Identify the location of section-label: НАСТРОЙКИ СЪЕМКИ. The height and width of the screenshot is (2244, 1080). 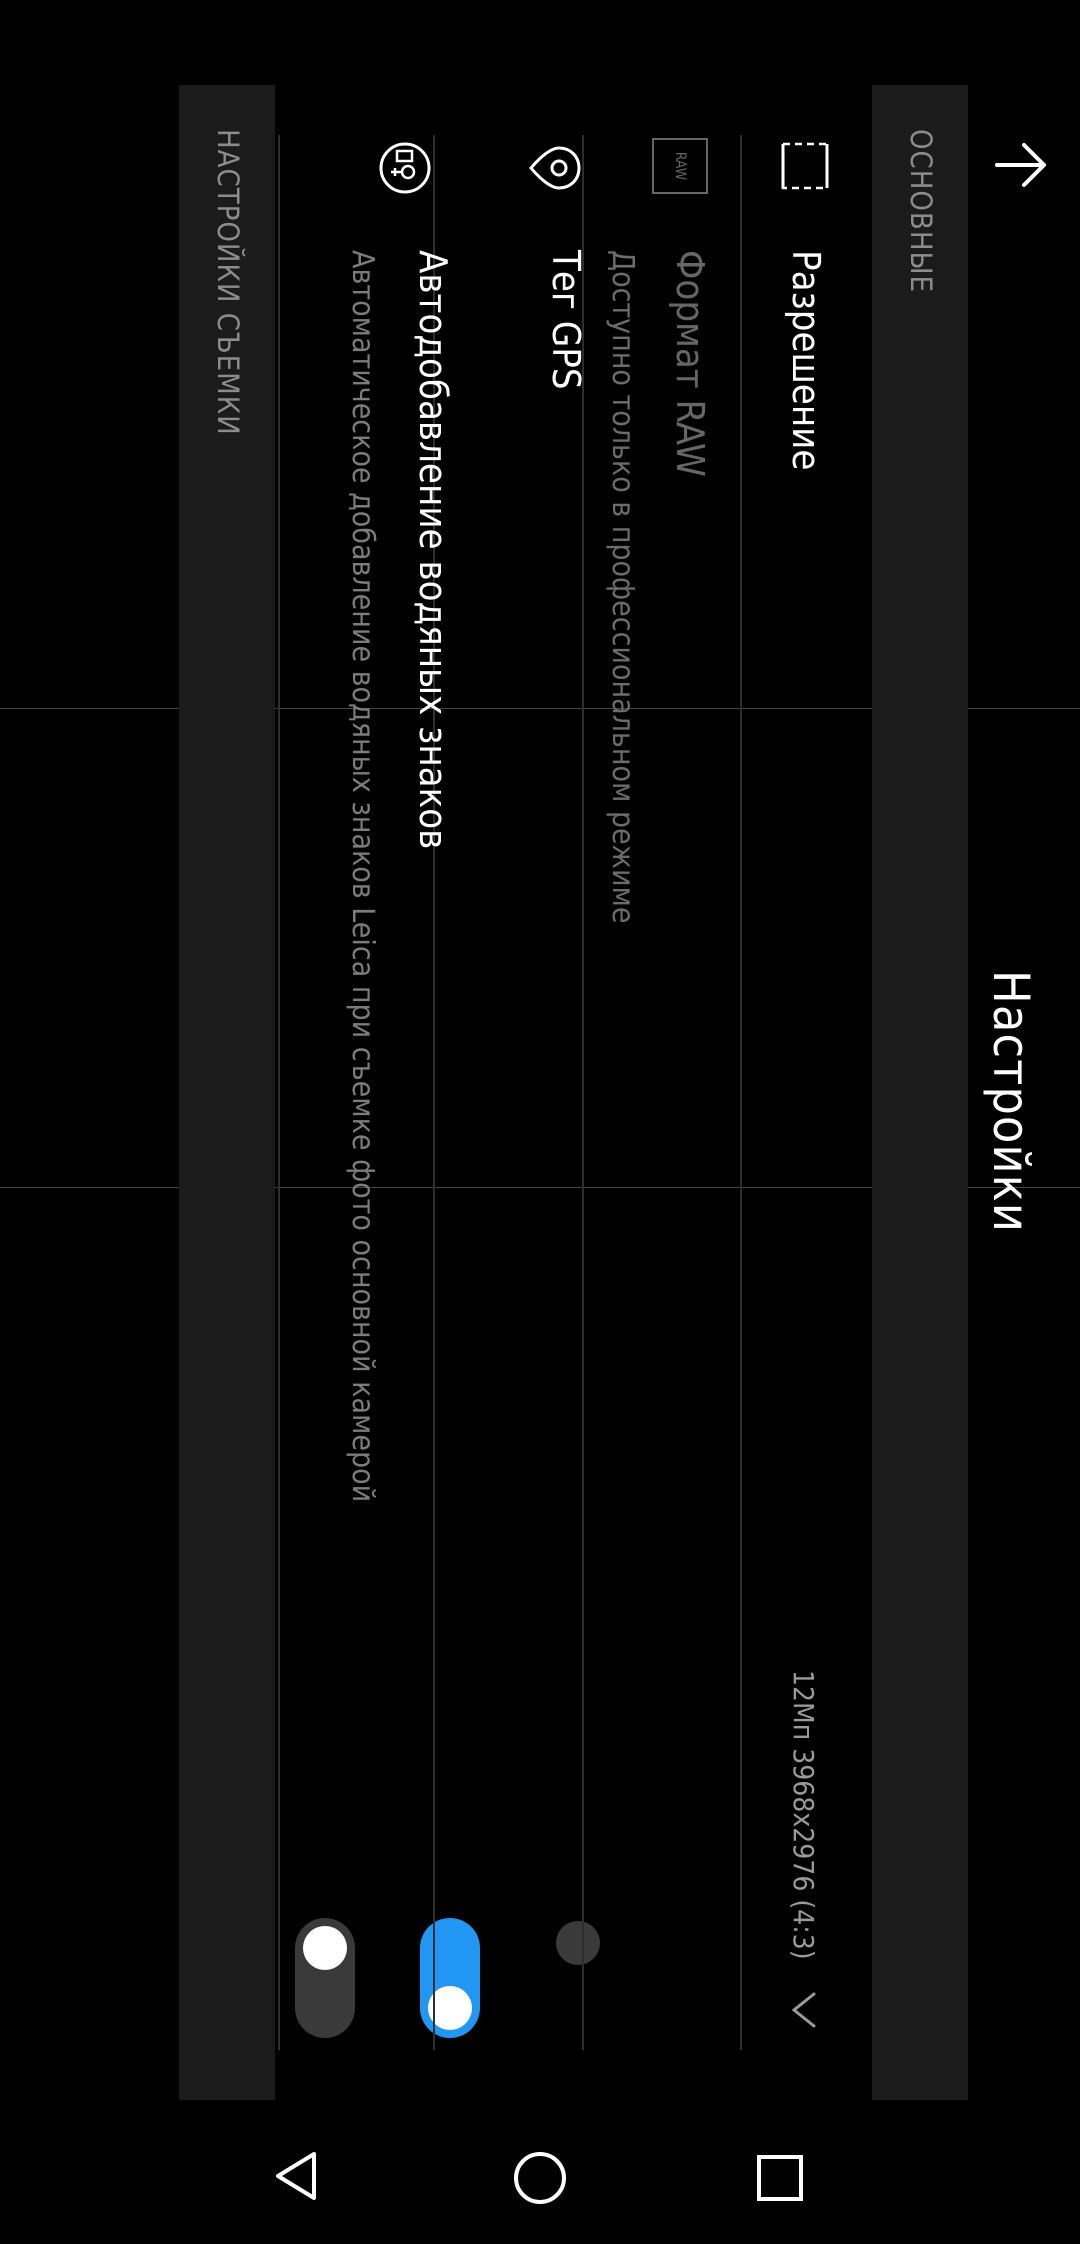
(228, 282).